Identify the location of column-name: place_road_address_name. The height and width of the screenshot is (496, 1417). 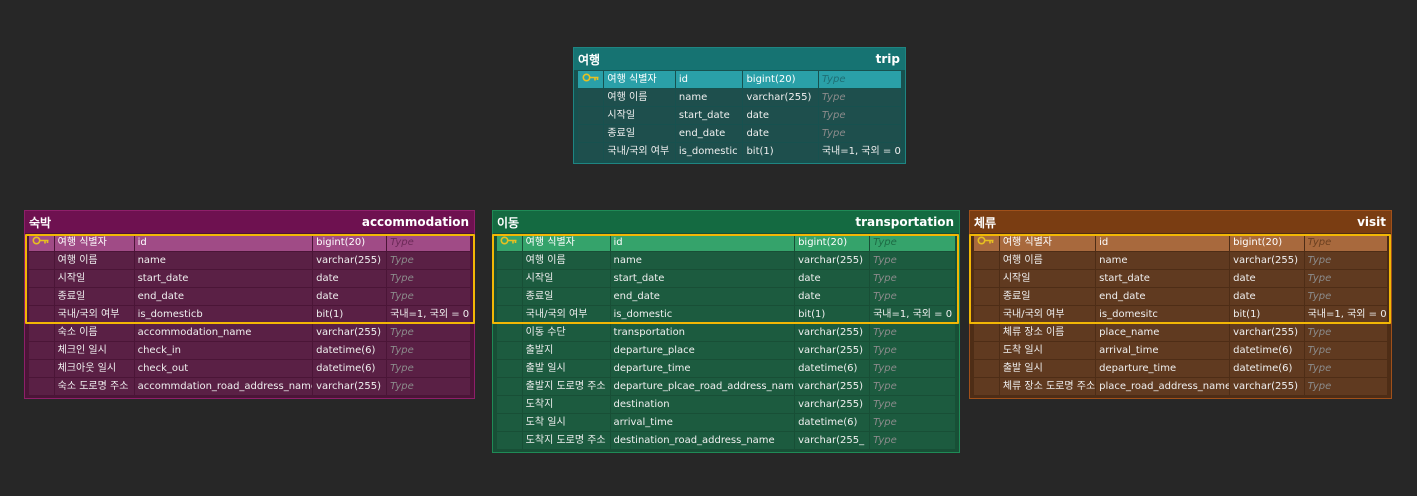
(1163, 386).